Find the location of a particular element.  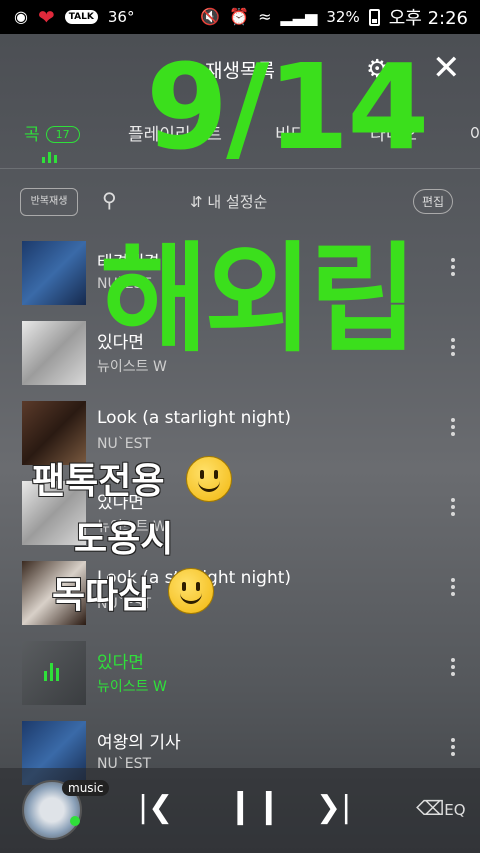

sort-button: ⇵ 내 설정순 is located at coordinates (228, 201).